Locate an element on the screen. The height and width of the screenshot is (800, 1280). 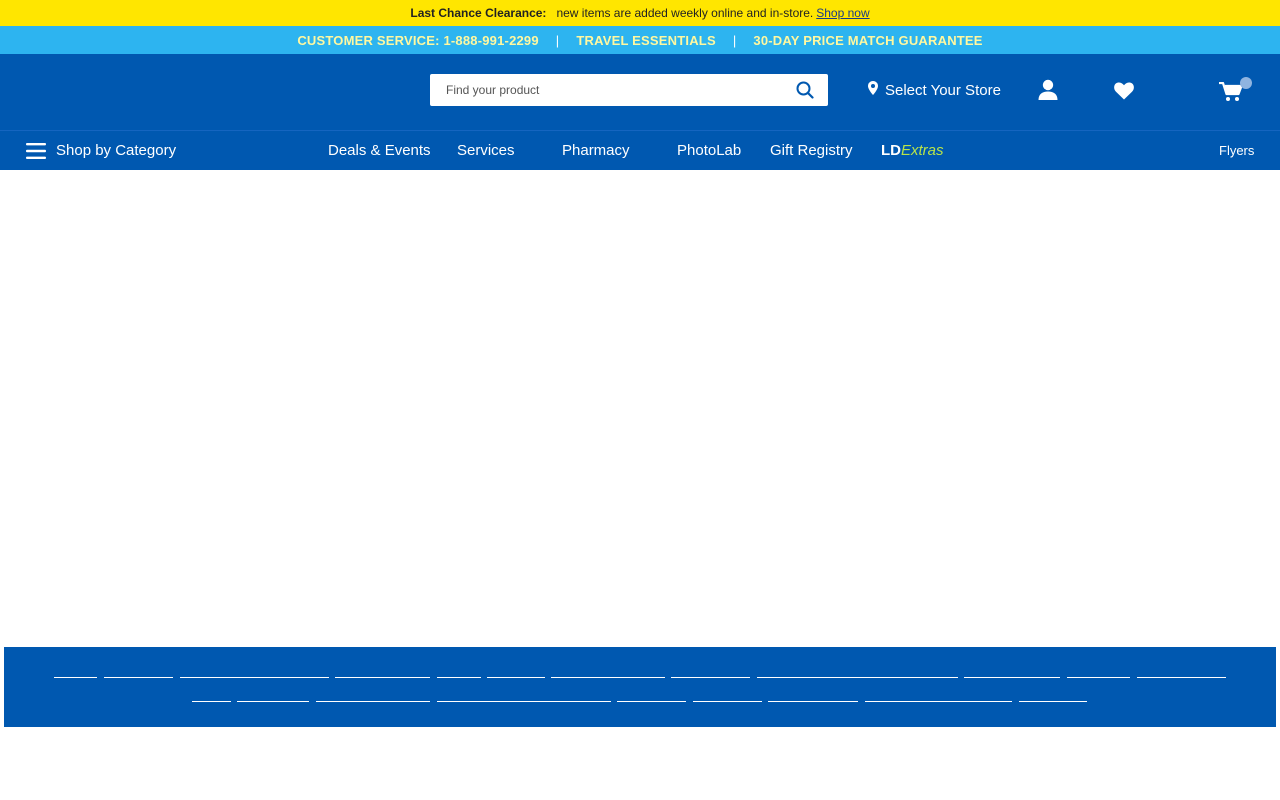
nav-services: Services is located at coordinates (486, 151).